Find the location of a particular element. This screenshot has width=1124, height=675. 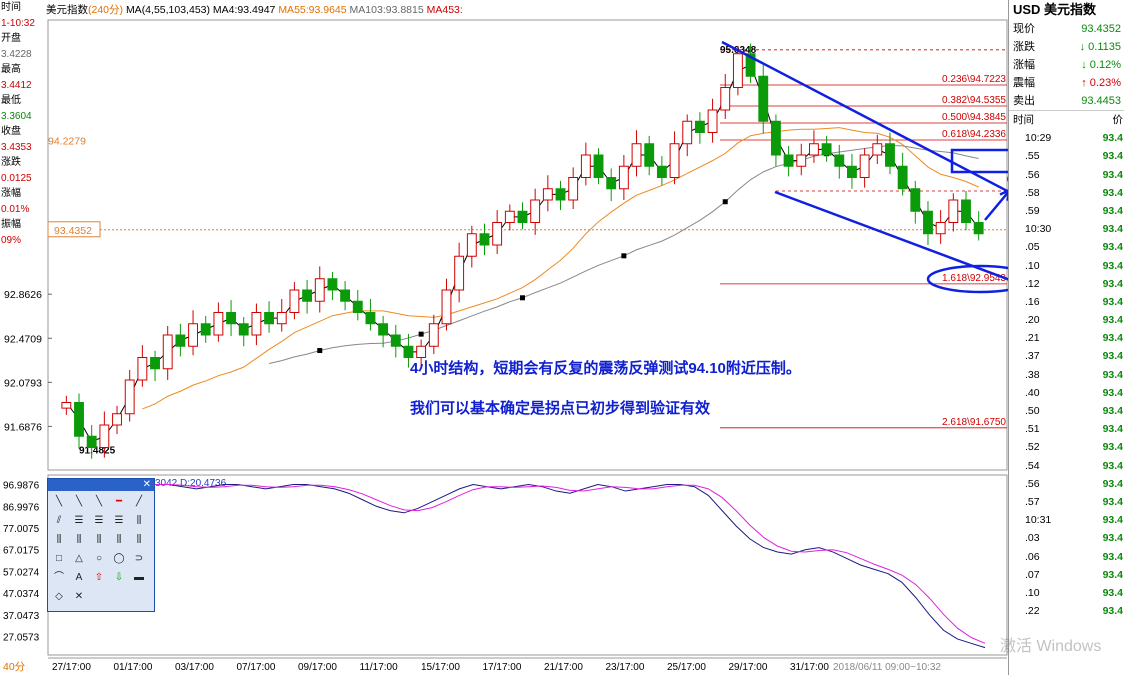

quote-value: ↓ 0.12% is located at coordinates (1101, 65).